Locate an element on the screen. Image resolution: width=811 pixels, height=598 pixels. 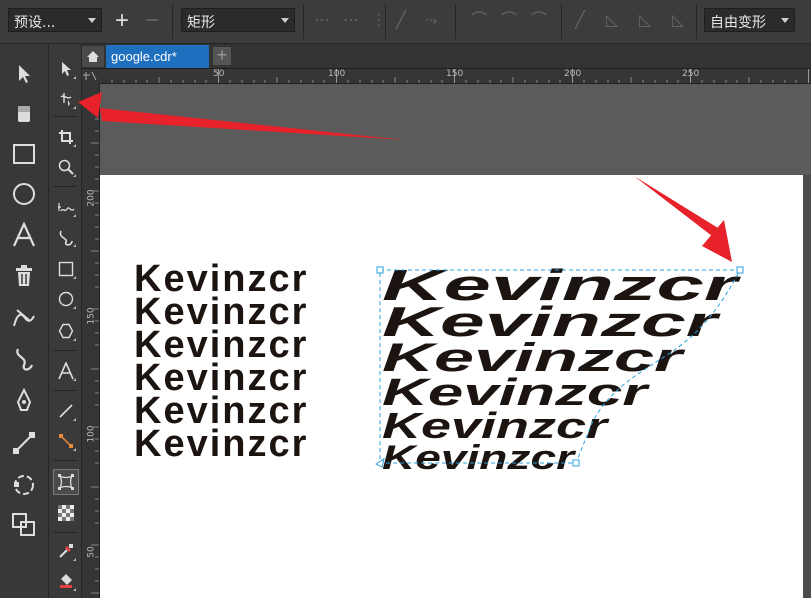
add-tab-icon: + is located at coordinates (222, 55).